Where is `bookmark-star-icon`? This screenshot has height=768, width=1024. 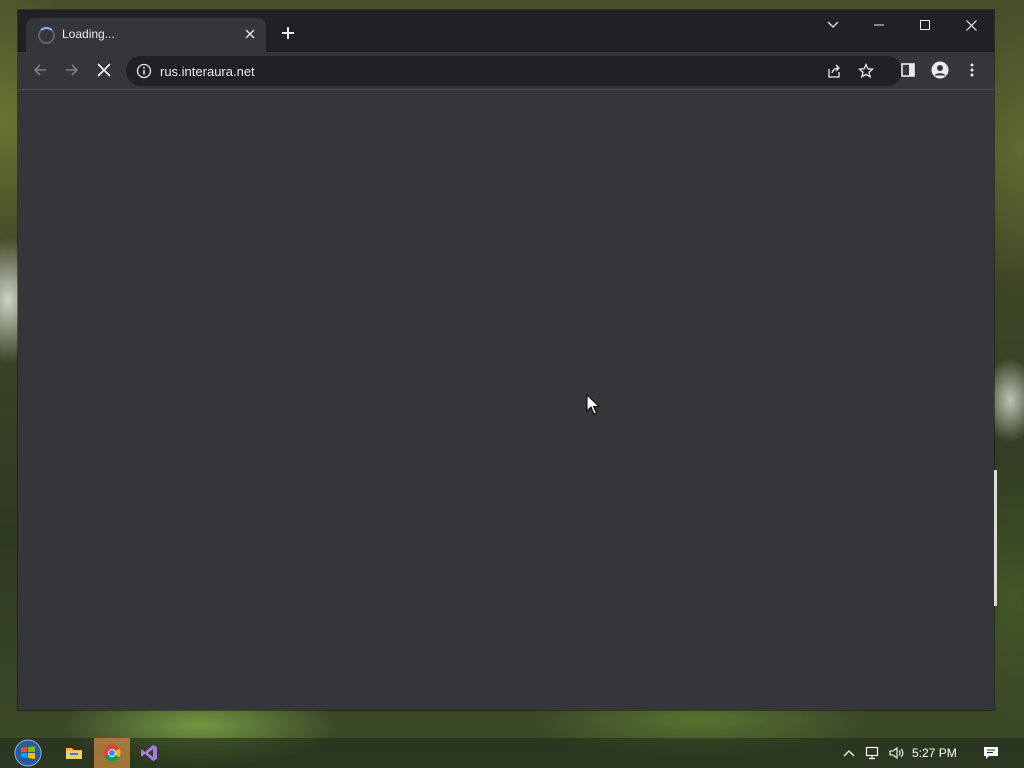
bookmark-star-icon is located at coordinates (866, 71).